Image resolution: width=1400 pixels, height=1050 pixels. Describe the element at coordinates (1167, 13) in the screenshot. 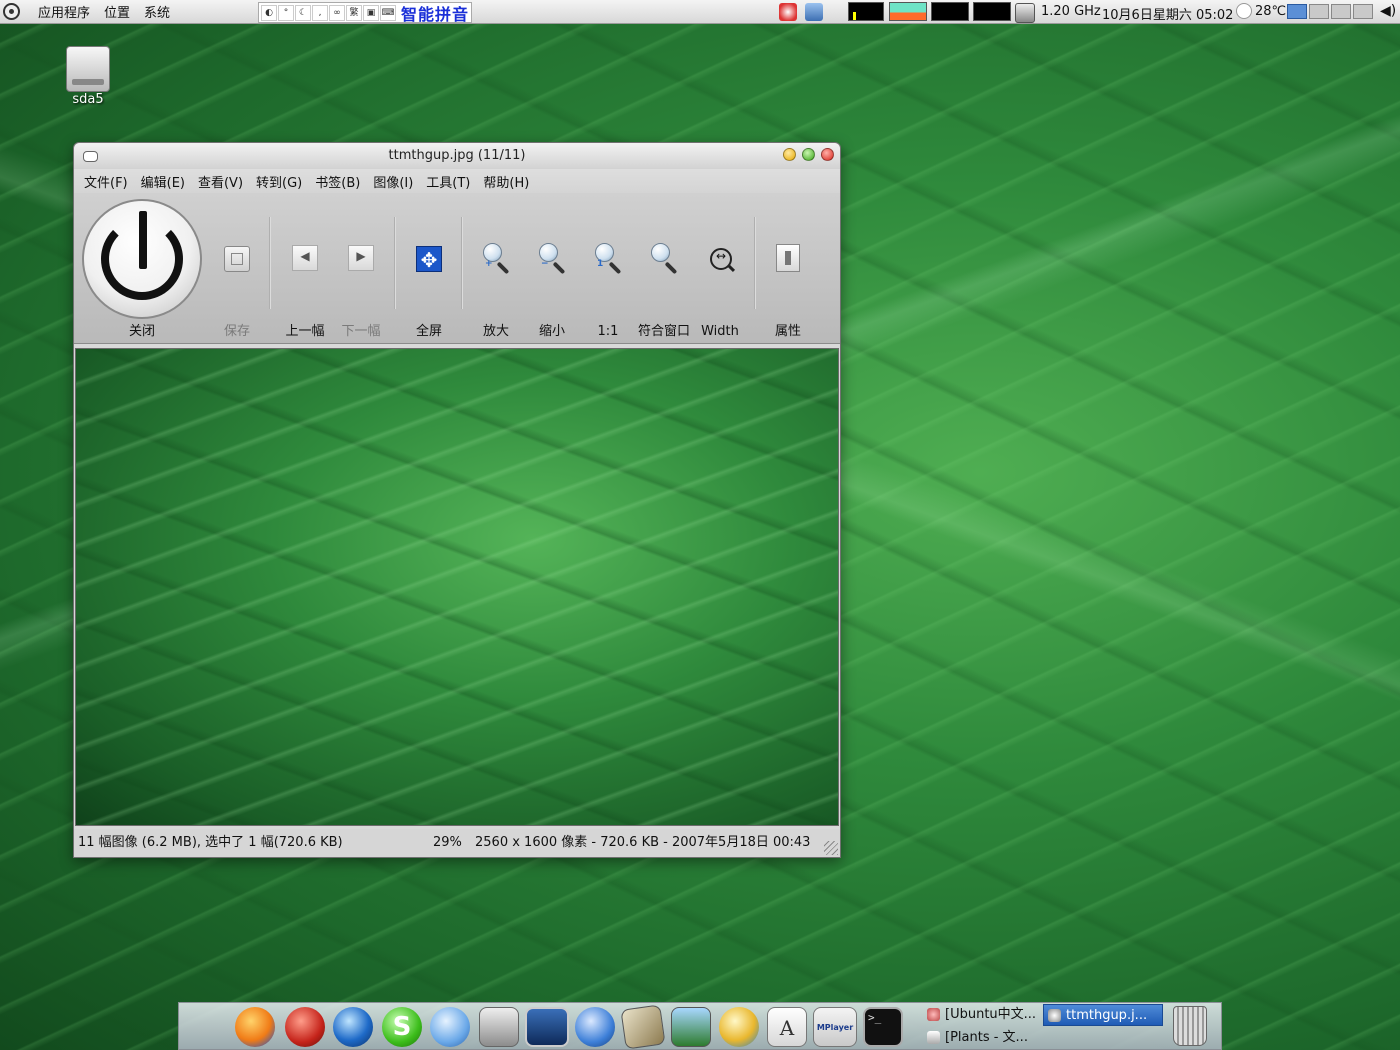

I see `clock: 10月6日星期六 05:02` at that location.